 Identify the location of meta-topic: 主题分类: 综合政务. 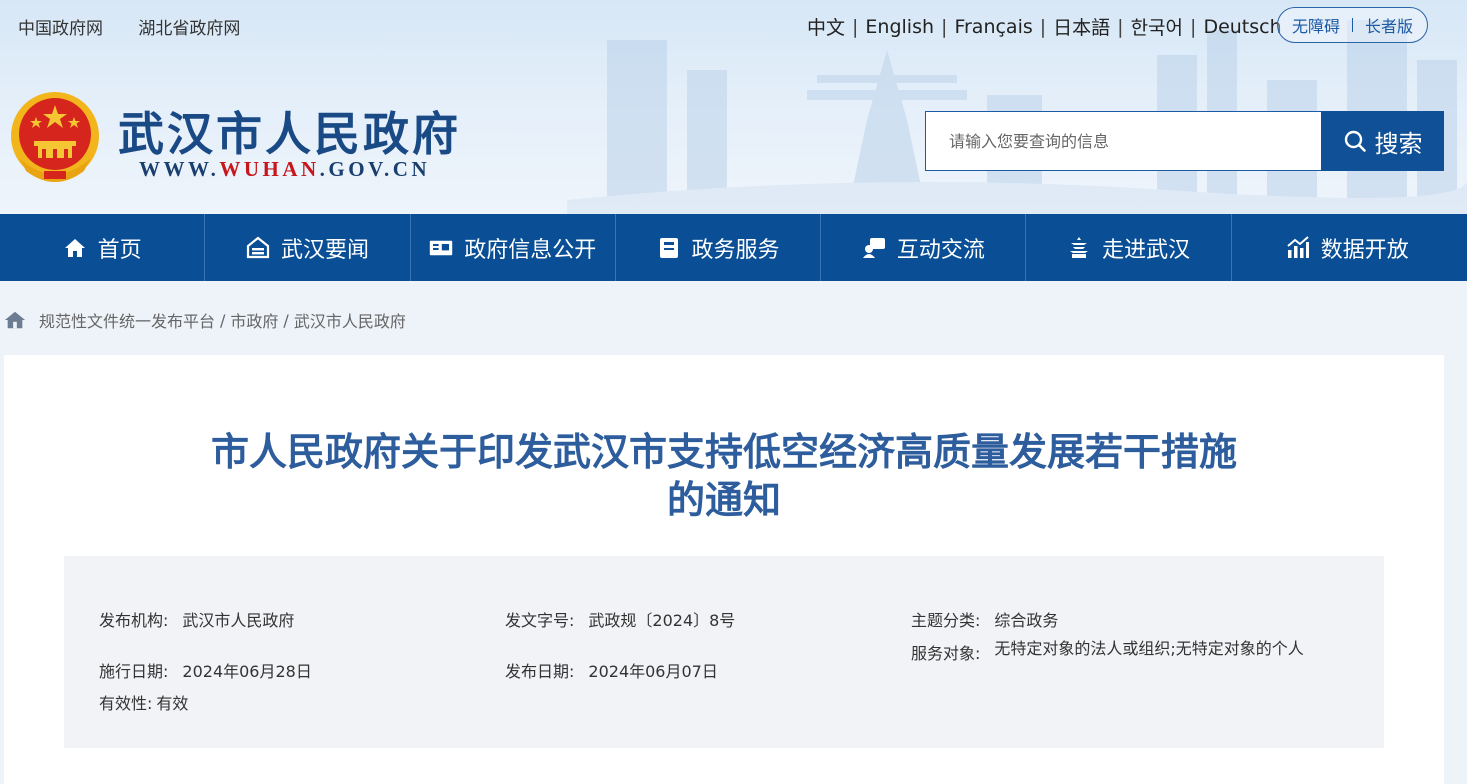
(984, 619).